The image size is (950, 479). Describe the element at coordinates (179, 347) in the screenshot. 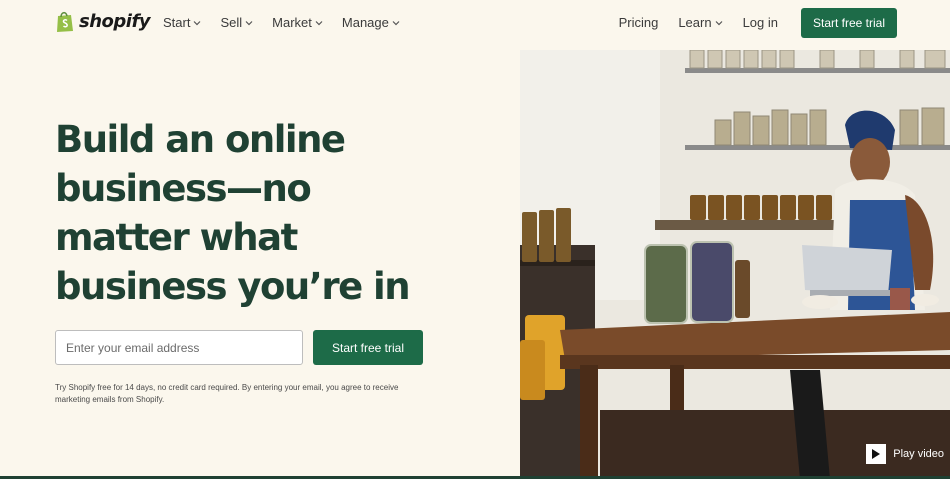

I see `email-input` at that location.